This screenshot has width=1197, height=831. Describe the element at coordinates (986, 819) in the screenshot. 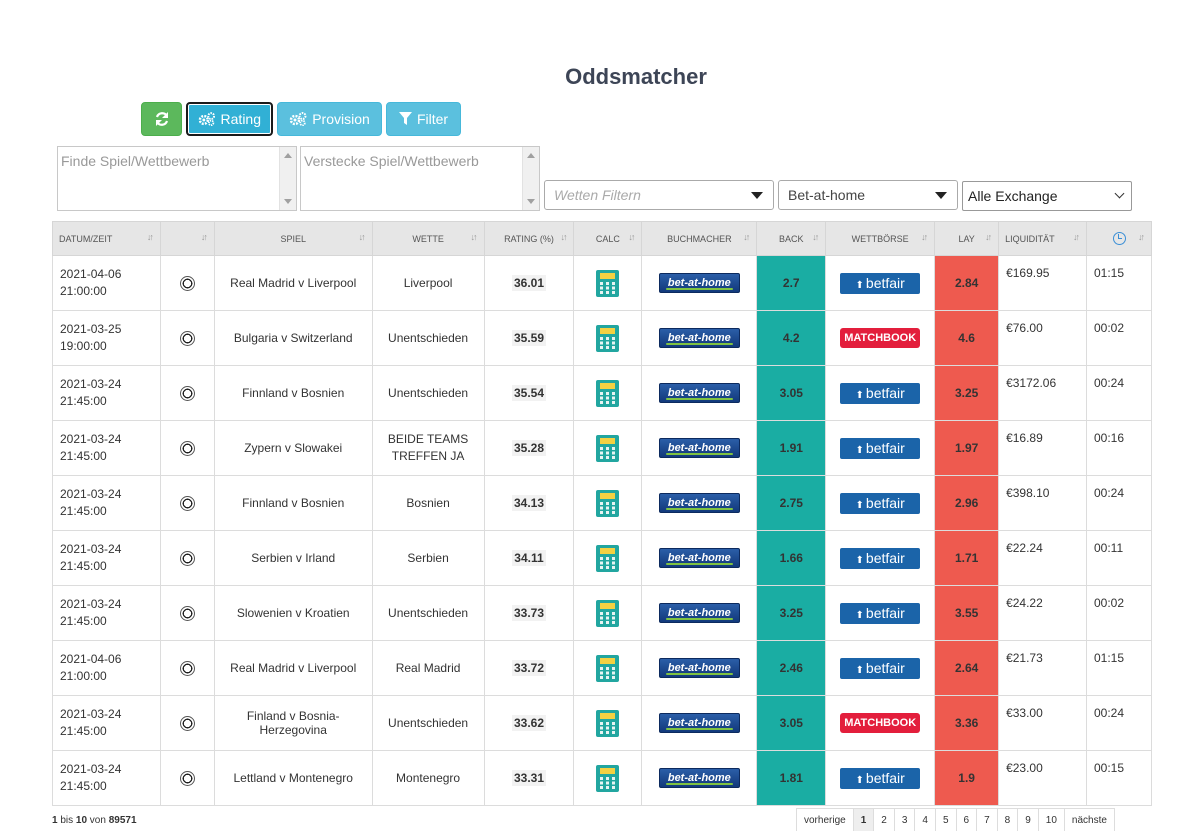

I see `pager-page: 7` at that location.